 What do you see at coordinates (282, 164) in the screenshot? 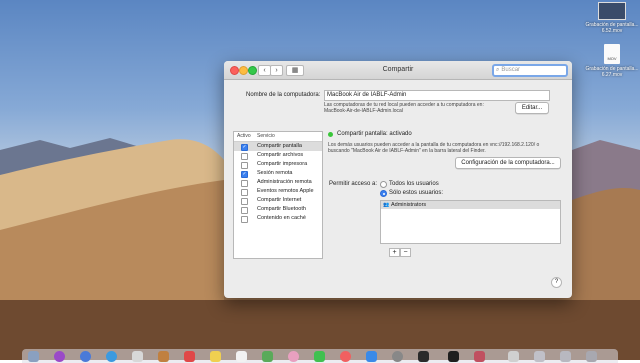
I see `service-label: Compartir impresora` at bounding box center [282, 164].